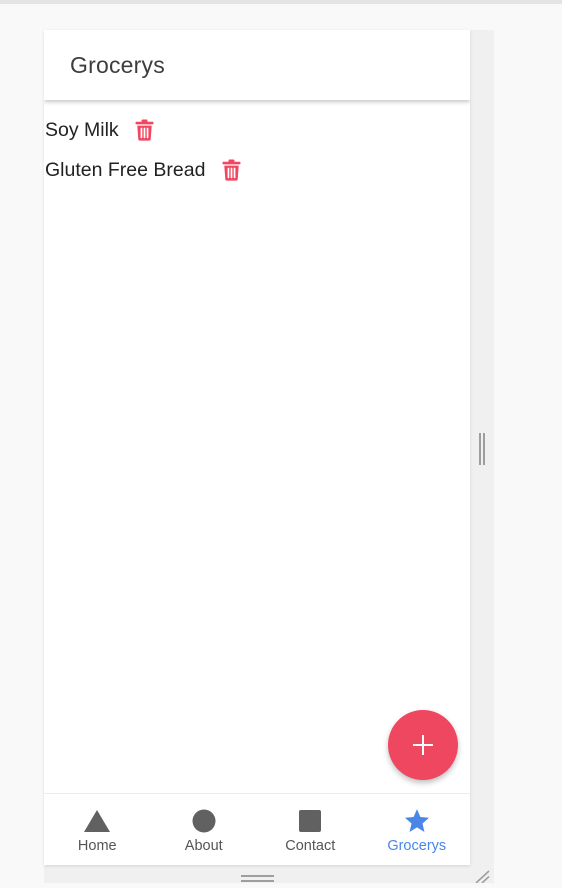 The height and width of the screenshot is (888, 562). What do you see at coordinates (203, 846) in the screenshot?
I see `nav-label: About` at bounding box center [203, 846].